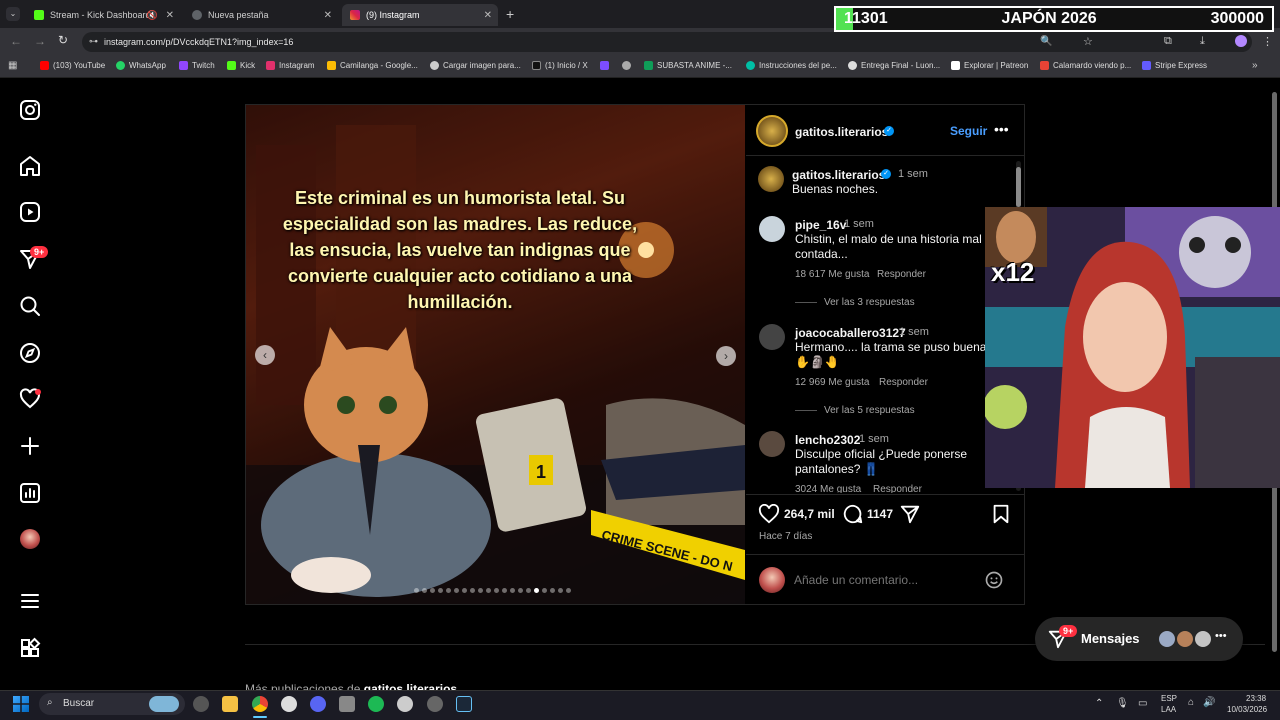 Image resolution: width=1280 pixels, height=720 pixels. Describe the element at coordinates (1174, 65) in the screenshot. I see `bookmark-stripe: Stripe Express` at that location.